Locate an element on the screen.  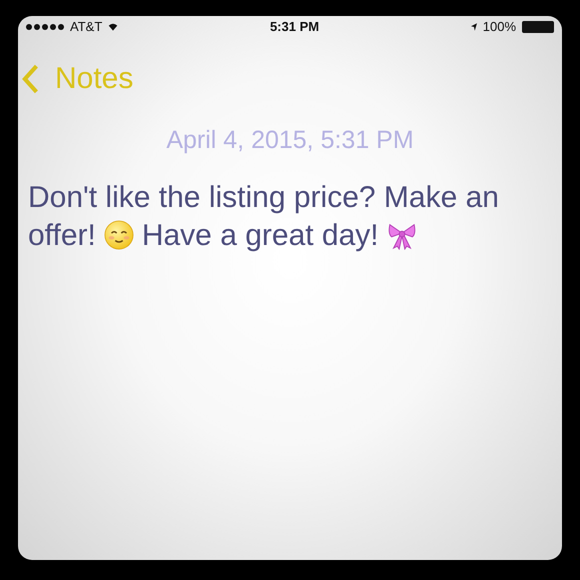
note-text: Don't like the listing price? Make an is located at coordinates (263, 197).